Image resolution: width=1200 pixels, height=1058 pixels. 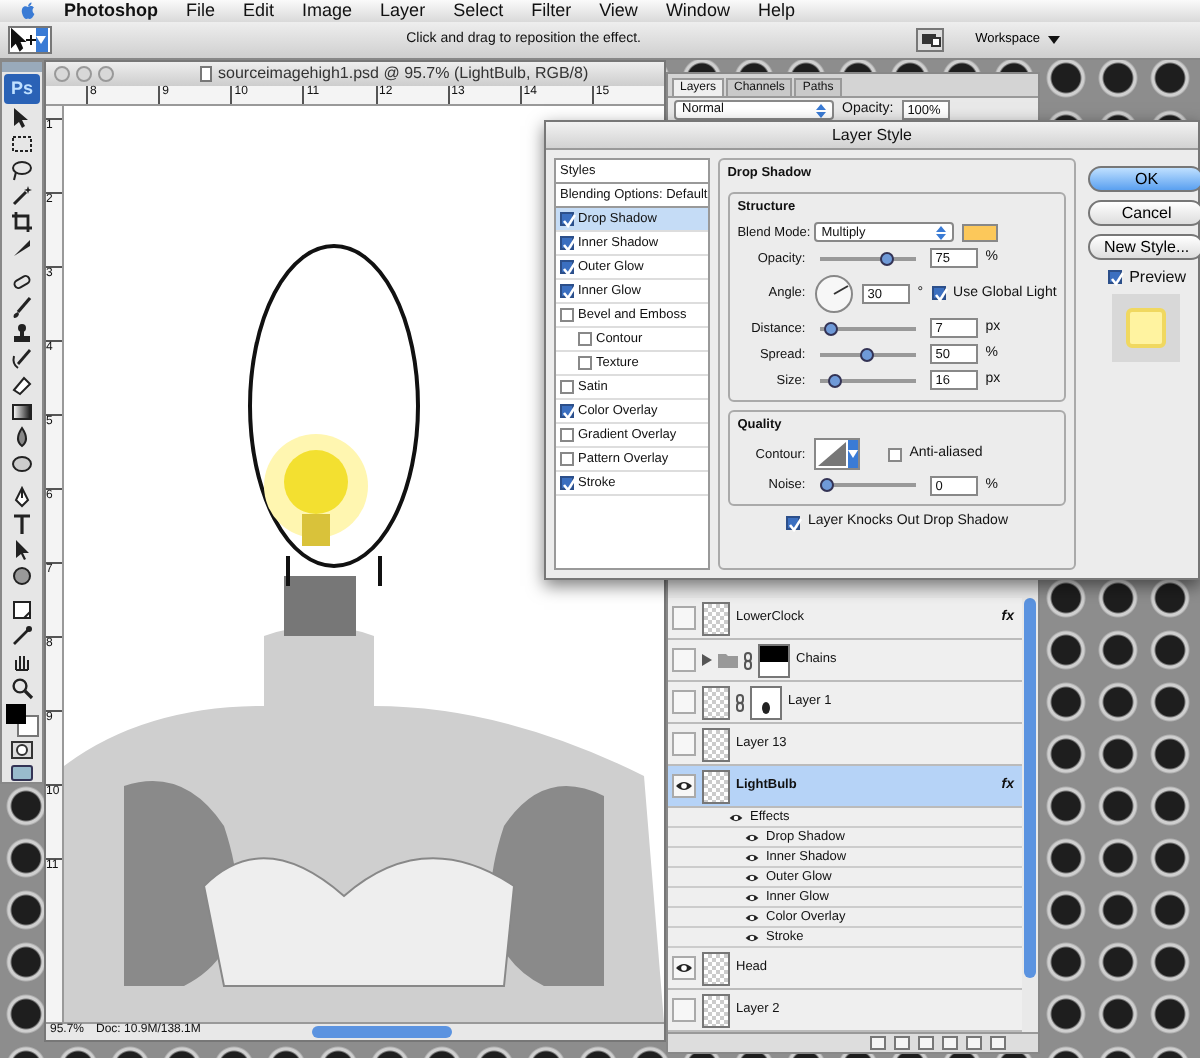 I want to click on window-title: sourceimagehigh1.psd @ 95.7% (LightBulb, RGB/8), so click(x=403, y=74).